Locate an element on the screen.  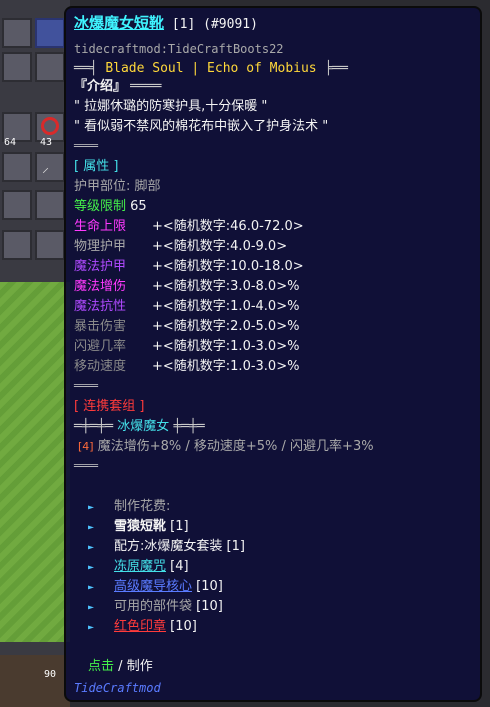
armor-slot-label: 护甲部位: is located at coordinates (102, 186).